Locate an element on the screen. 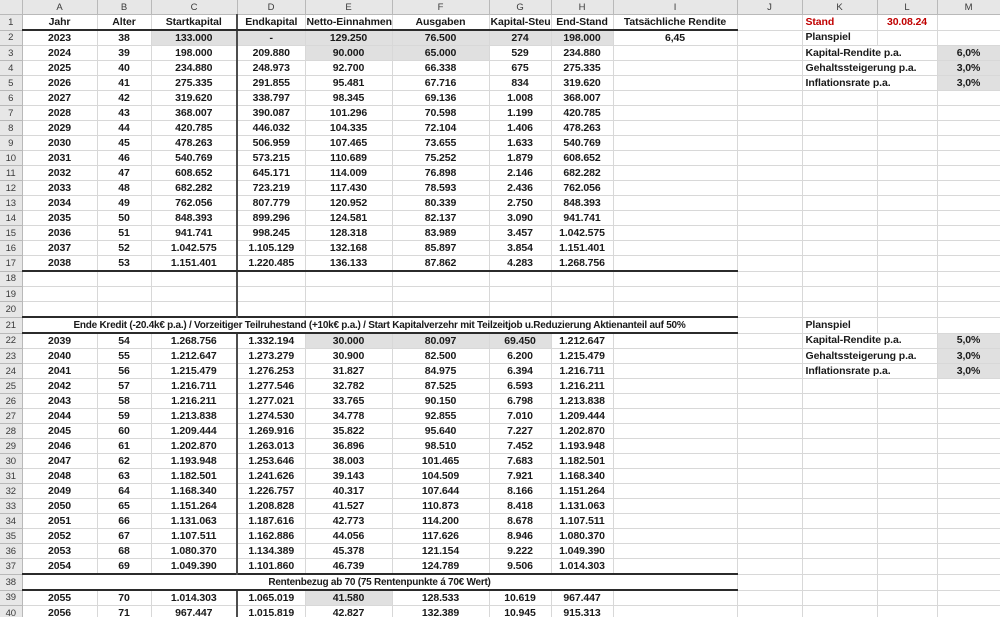 This screenshot has width=1000, height=617. cell-I39 is located at coordinates (675, 598).